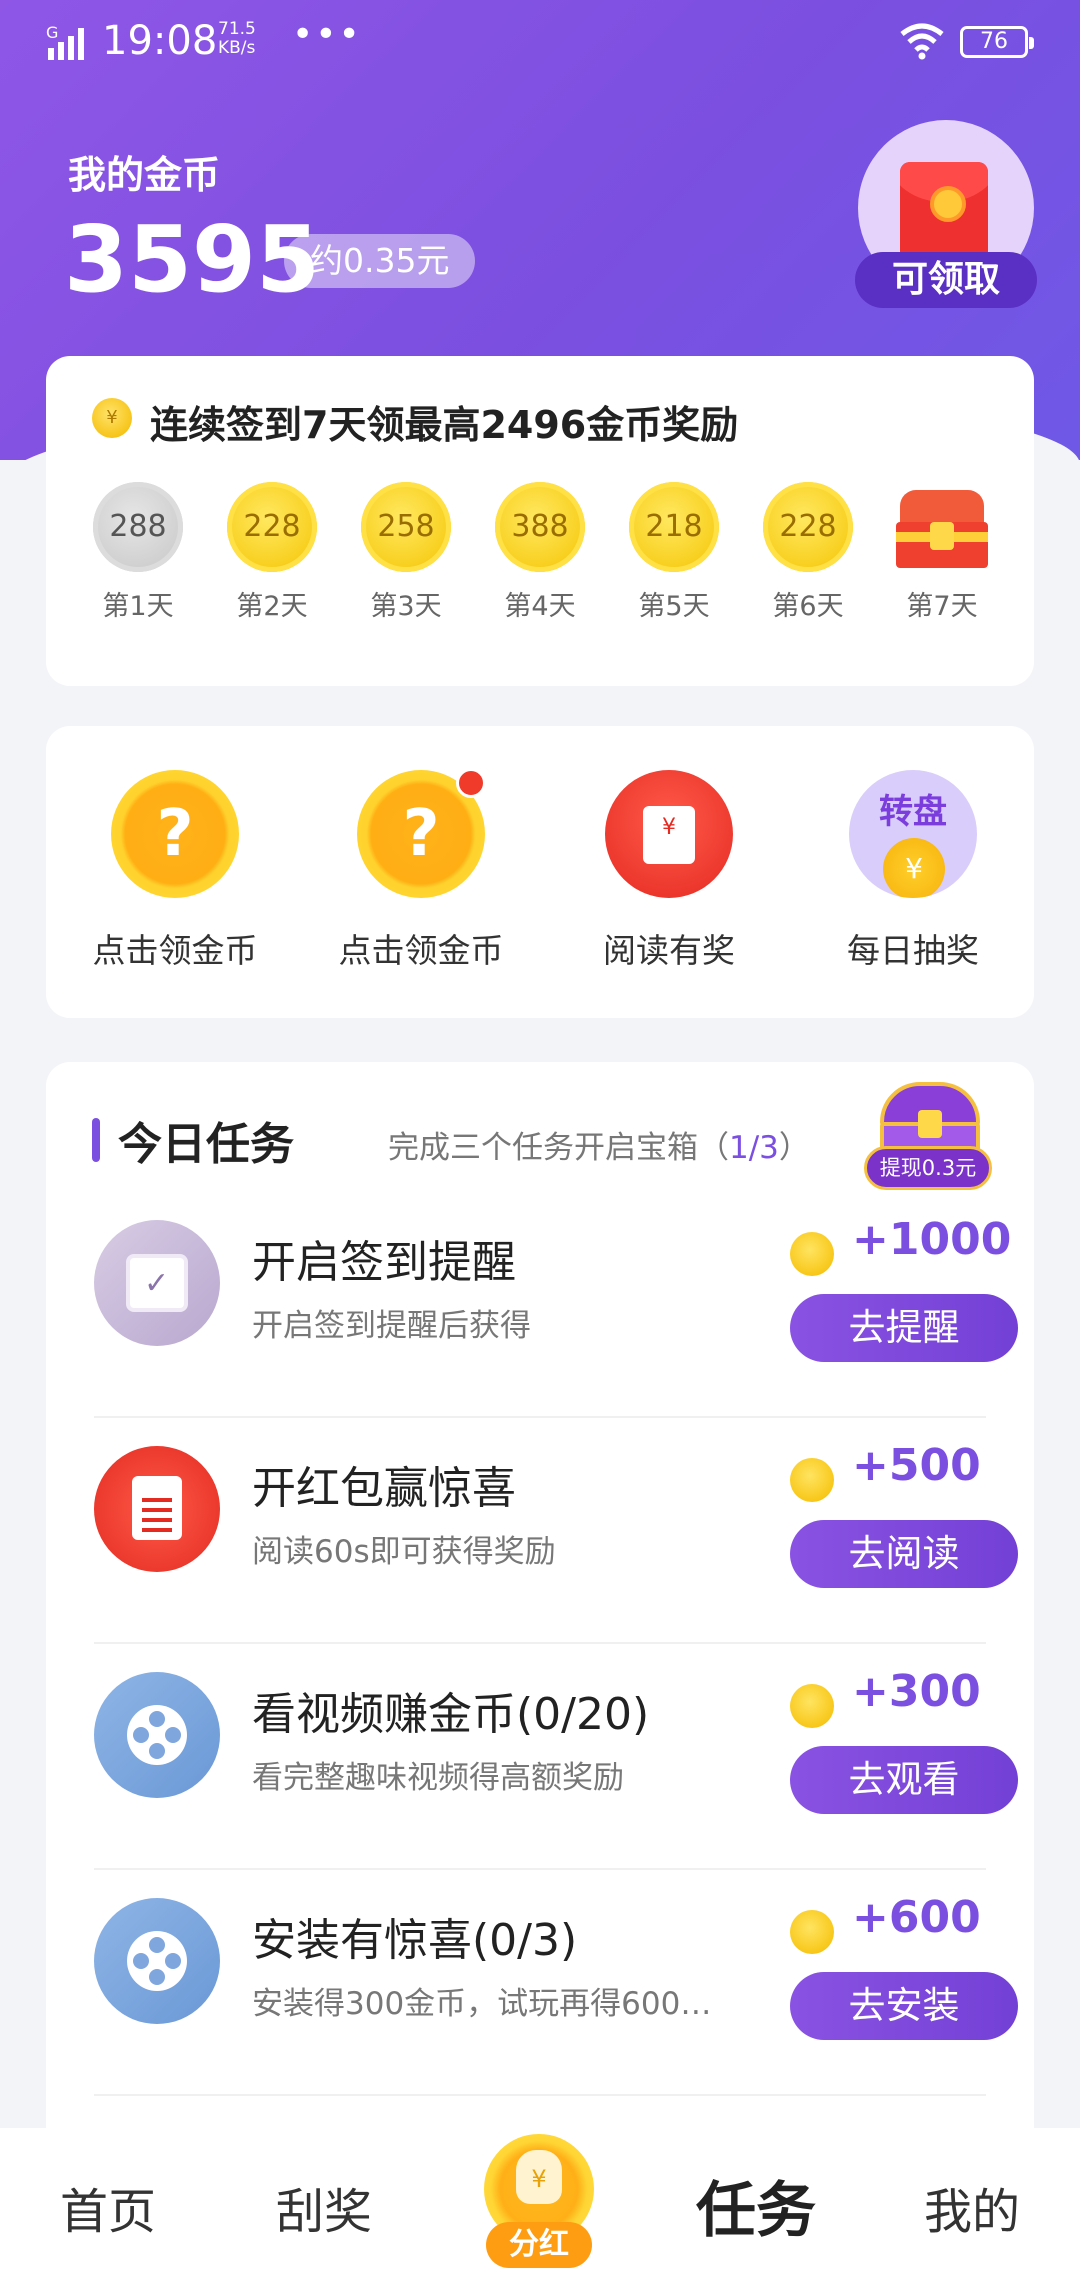 Image resolution: width=1080 pixels, height=2280 pixels. I want to click on yuan-symbol: ¥, so click(669, 835).